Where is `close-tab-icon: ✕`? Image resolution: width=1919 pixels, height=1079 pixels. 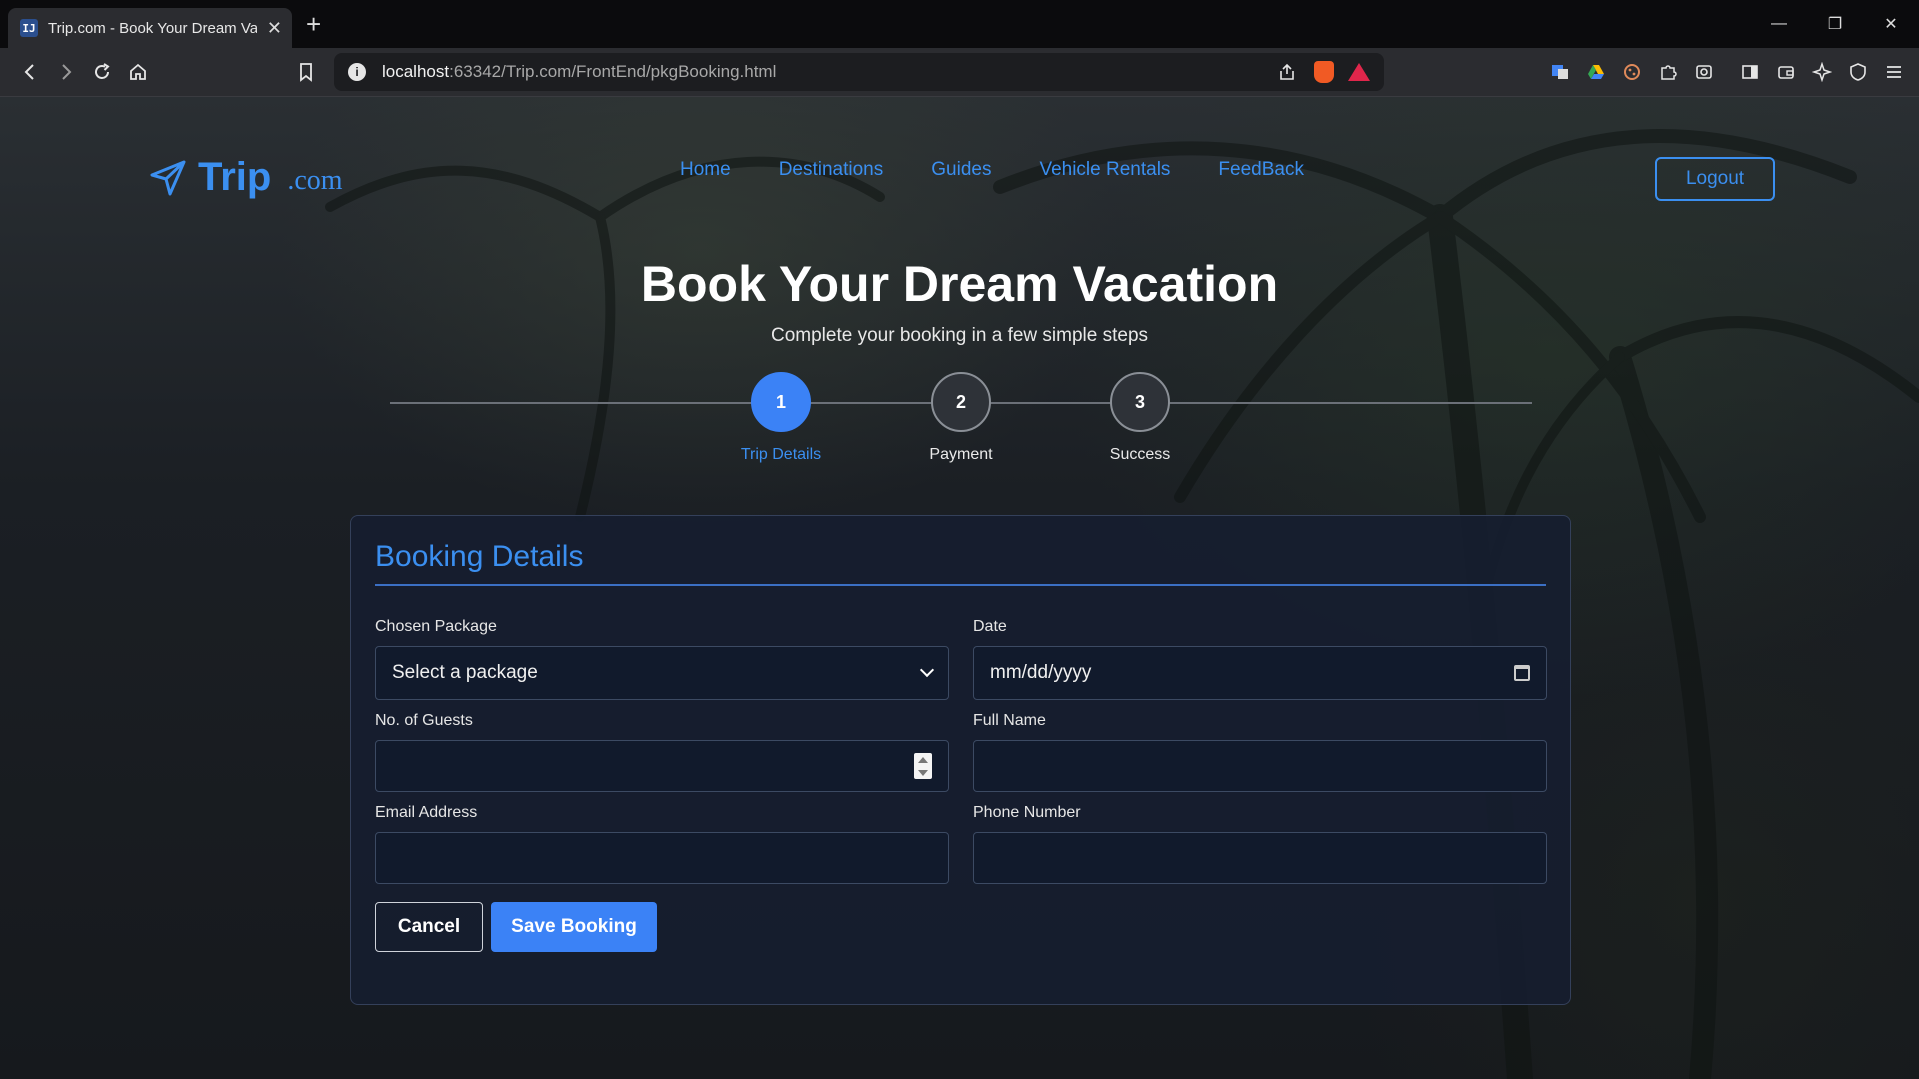
close-tab-icon: ✕ is located at coordinates (274, 28).